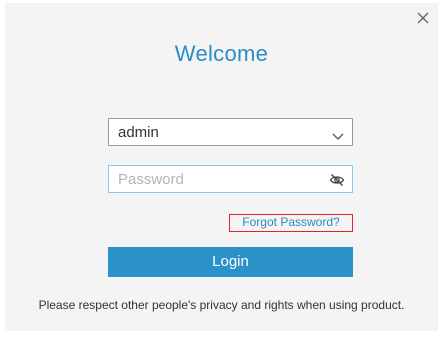  I want to click on page-title: Welcome, so click(221, 53).